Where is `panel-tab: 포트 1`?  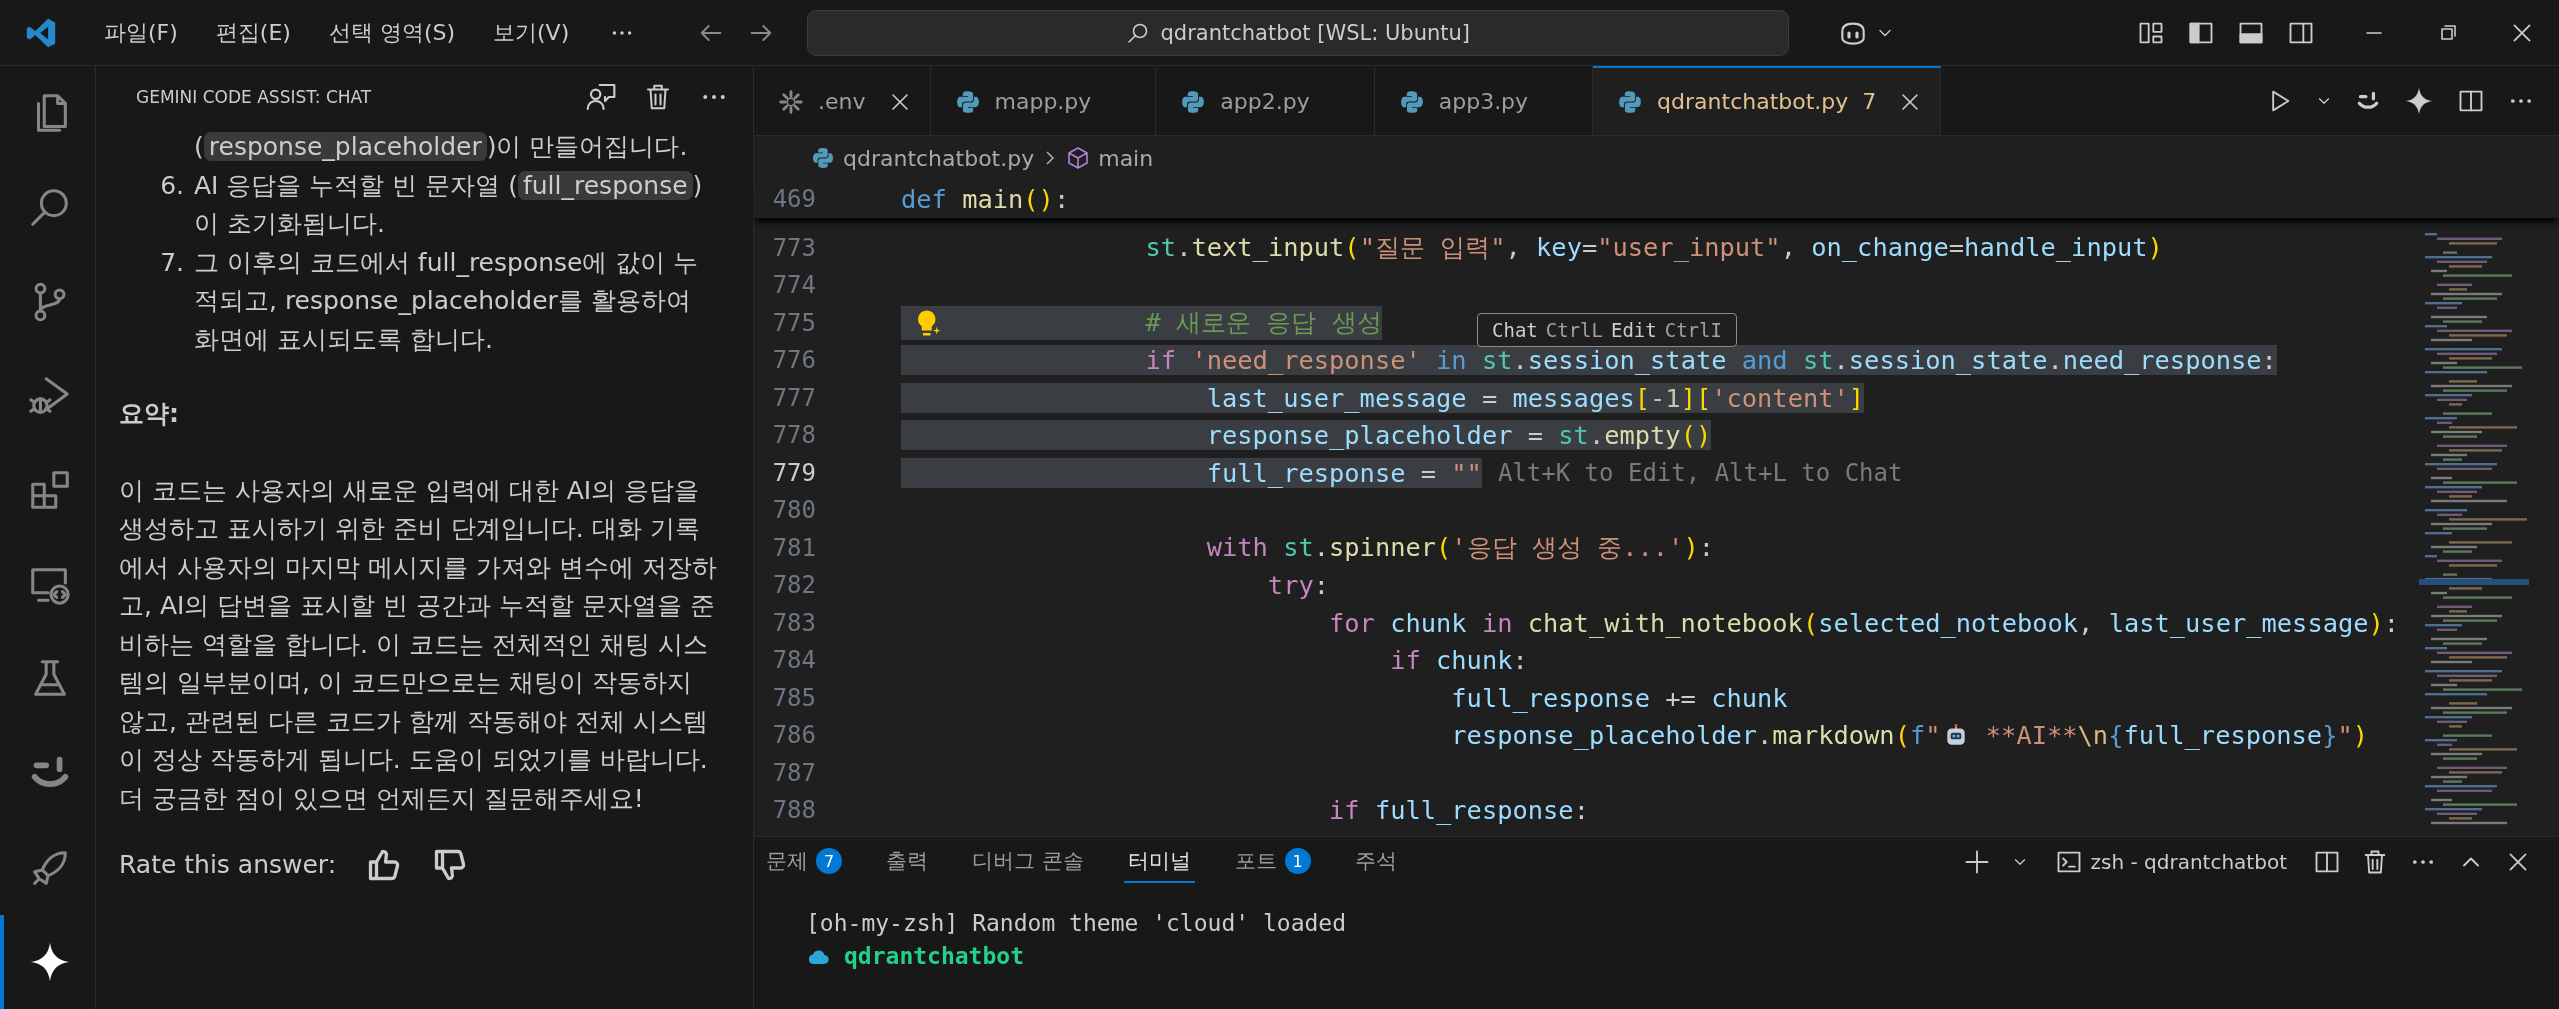 panel-tab: 포트 1 is located at coordinates (1272, 862).